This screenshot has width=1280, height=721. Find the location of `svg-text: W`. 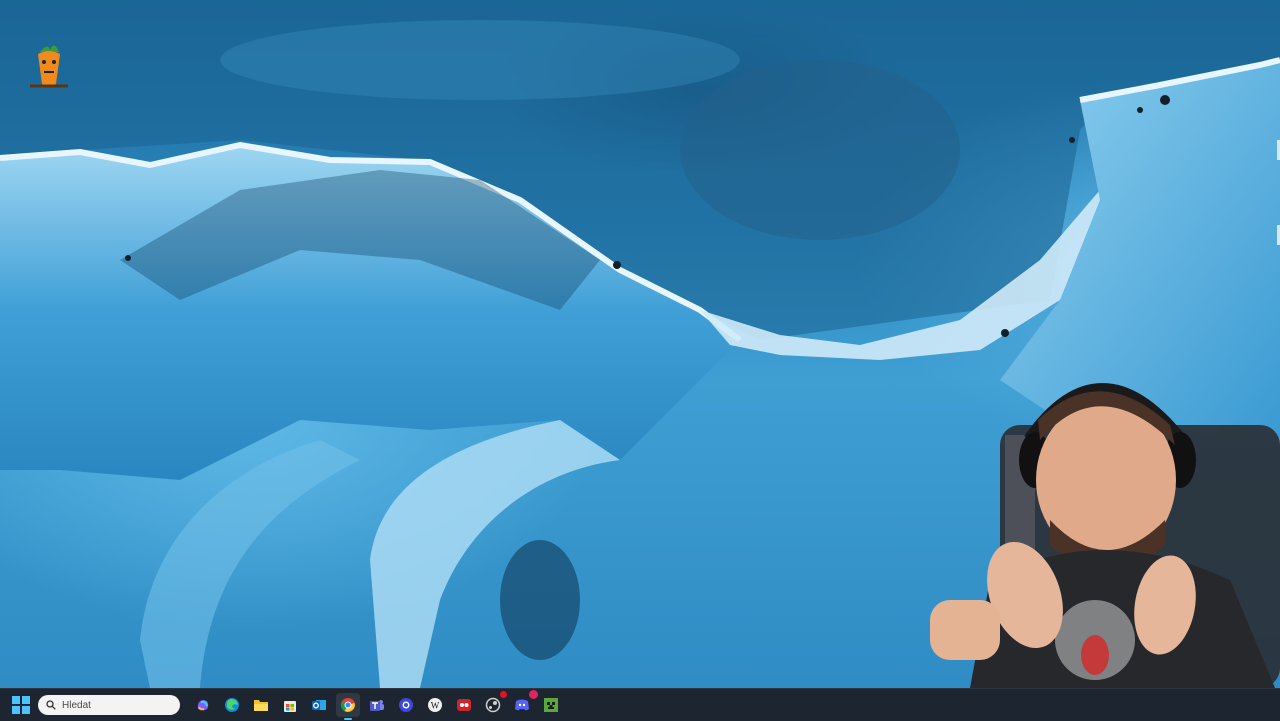

svg-text: W is located at coordinates (434, 706).